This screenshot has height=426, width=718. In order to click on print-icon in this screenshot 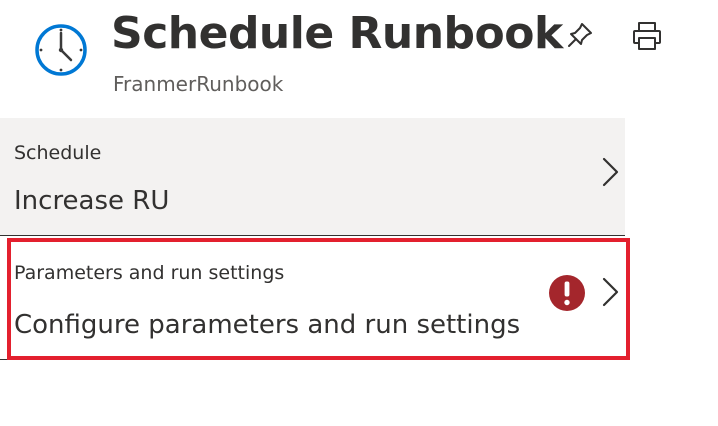, I will do `click(647, 36)`.